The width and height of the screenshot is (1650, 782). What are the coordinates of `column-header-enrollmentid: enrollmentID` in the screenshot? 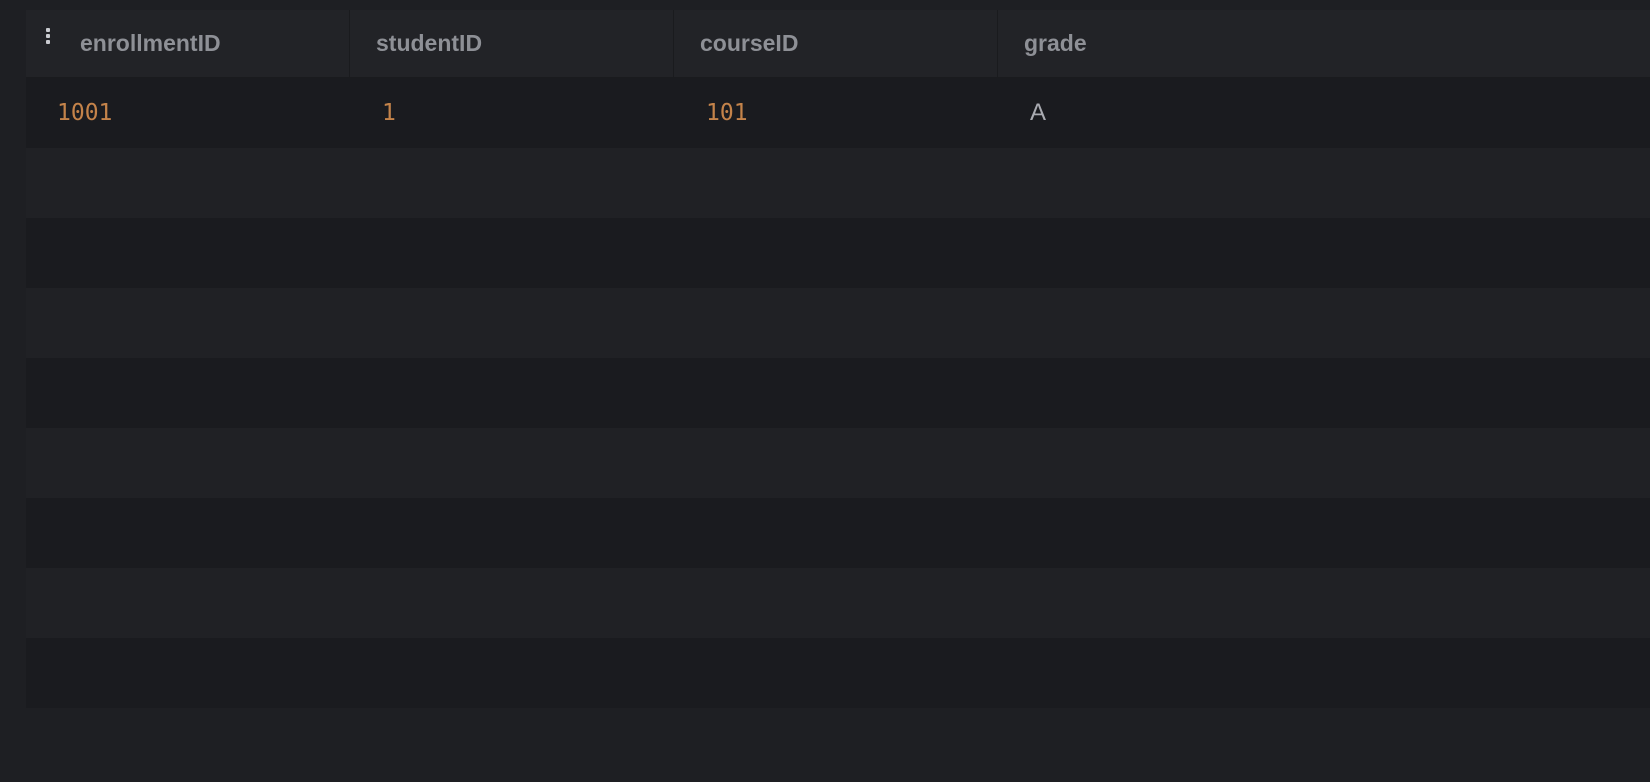 It's located at (188, 43).